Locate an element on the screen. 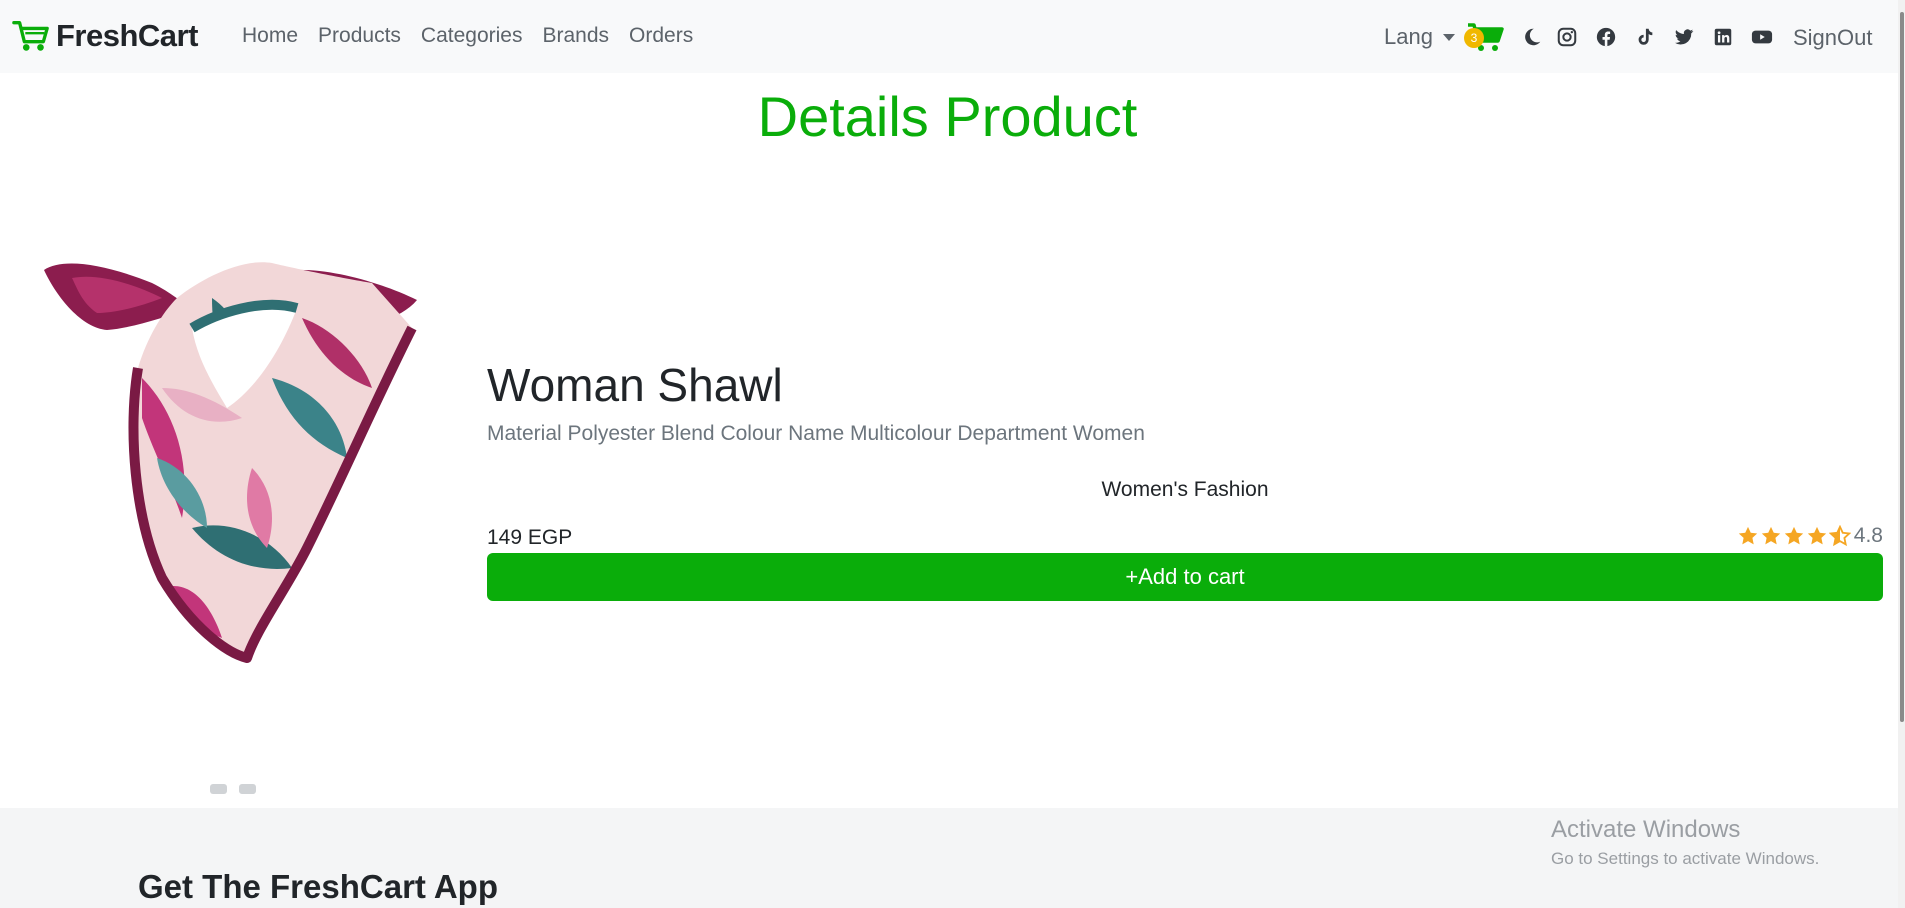 The height and width of the screenshot is (908, 1905). product-rating: 4.8 is located at coordinates (1810, 536).